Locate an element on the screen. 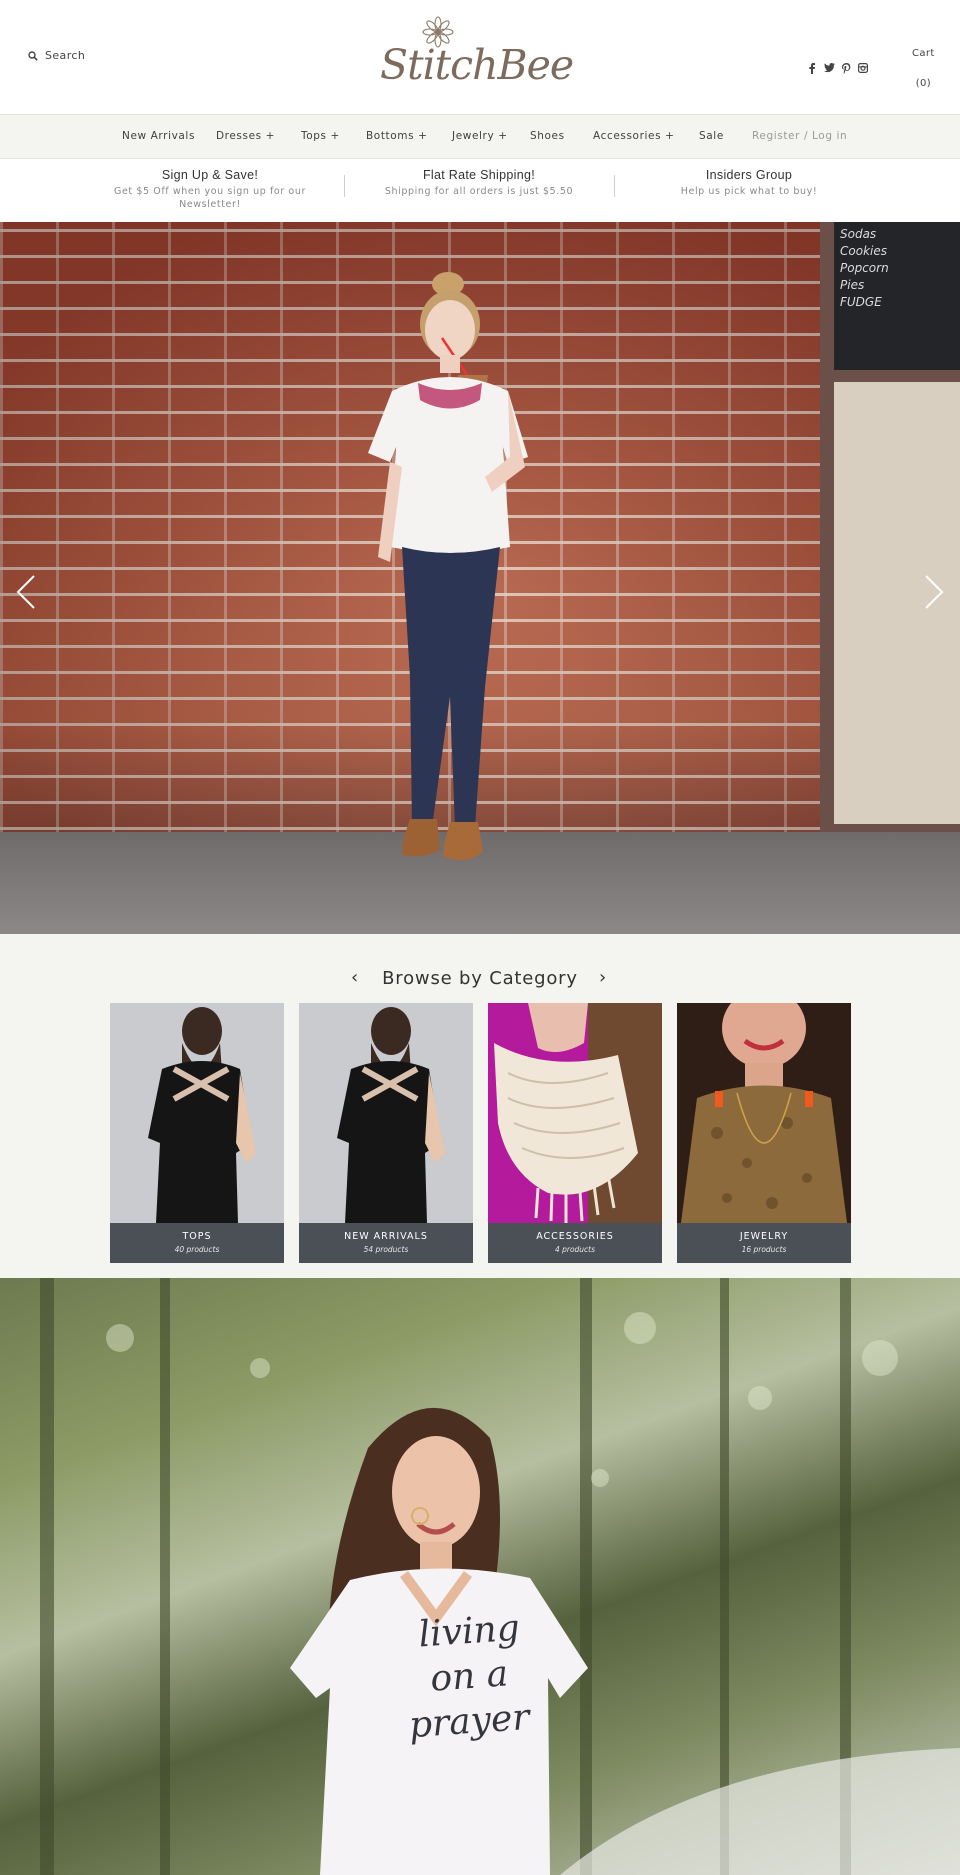  promo-subtitle: Shipping for all orders is just $5.50 is located at coordinates (479, 191).